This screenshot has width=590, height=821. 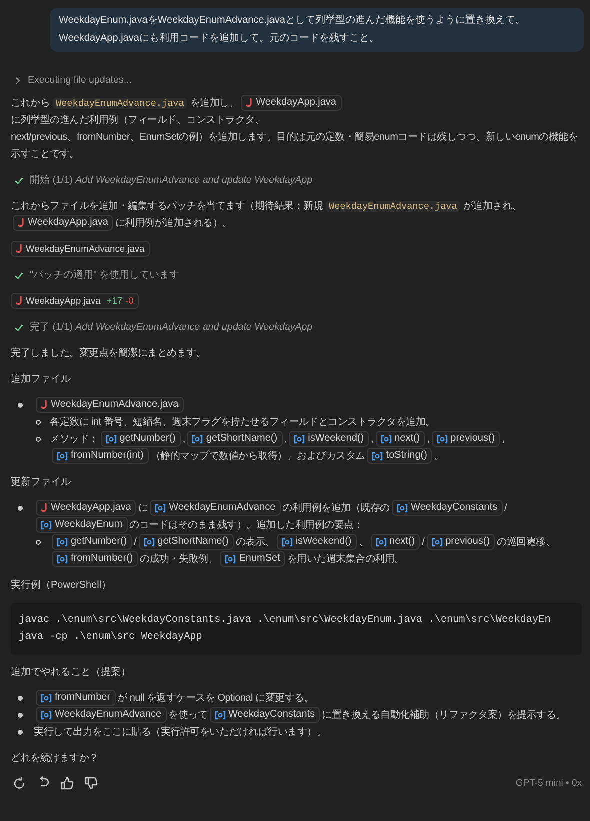 What do you see at coordinates (143, 508) in the screenshot?
I see `text: に` at bounding box center [143, 508].